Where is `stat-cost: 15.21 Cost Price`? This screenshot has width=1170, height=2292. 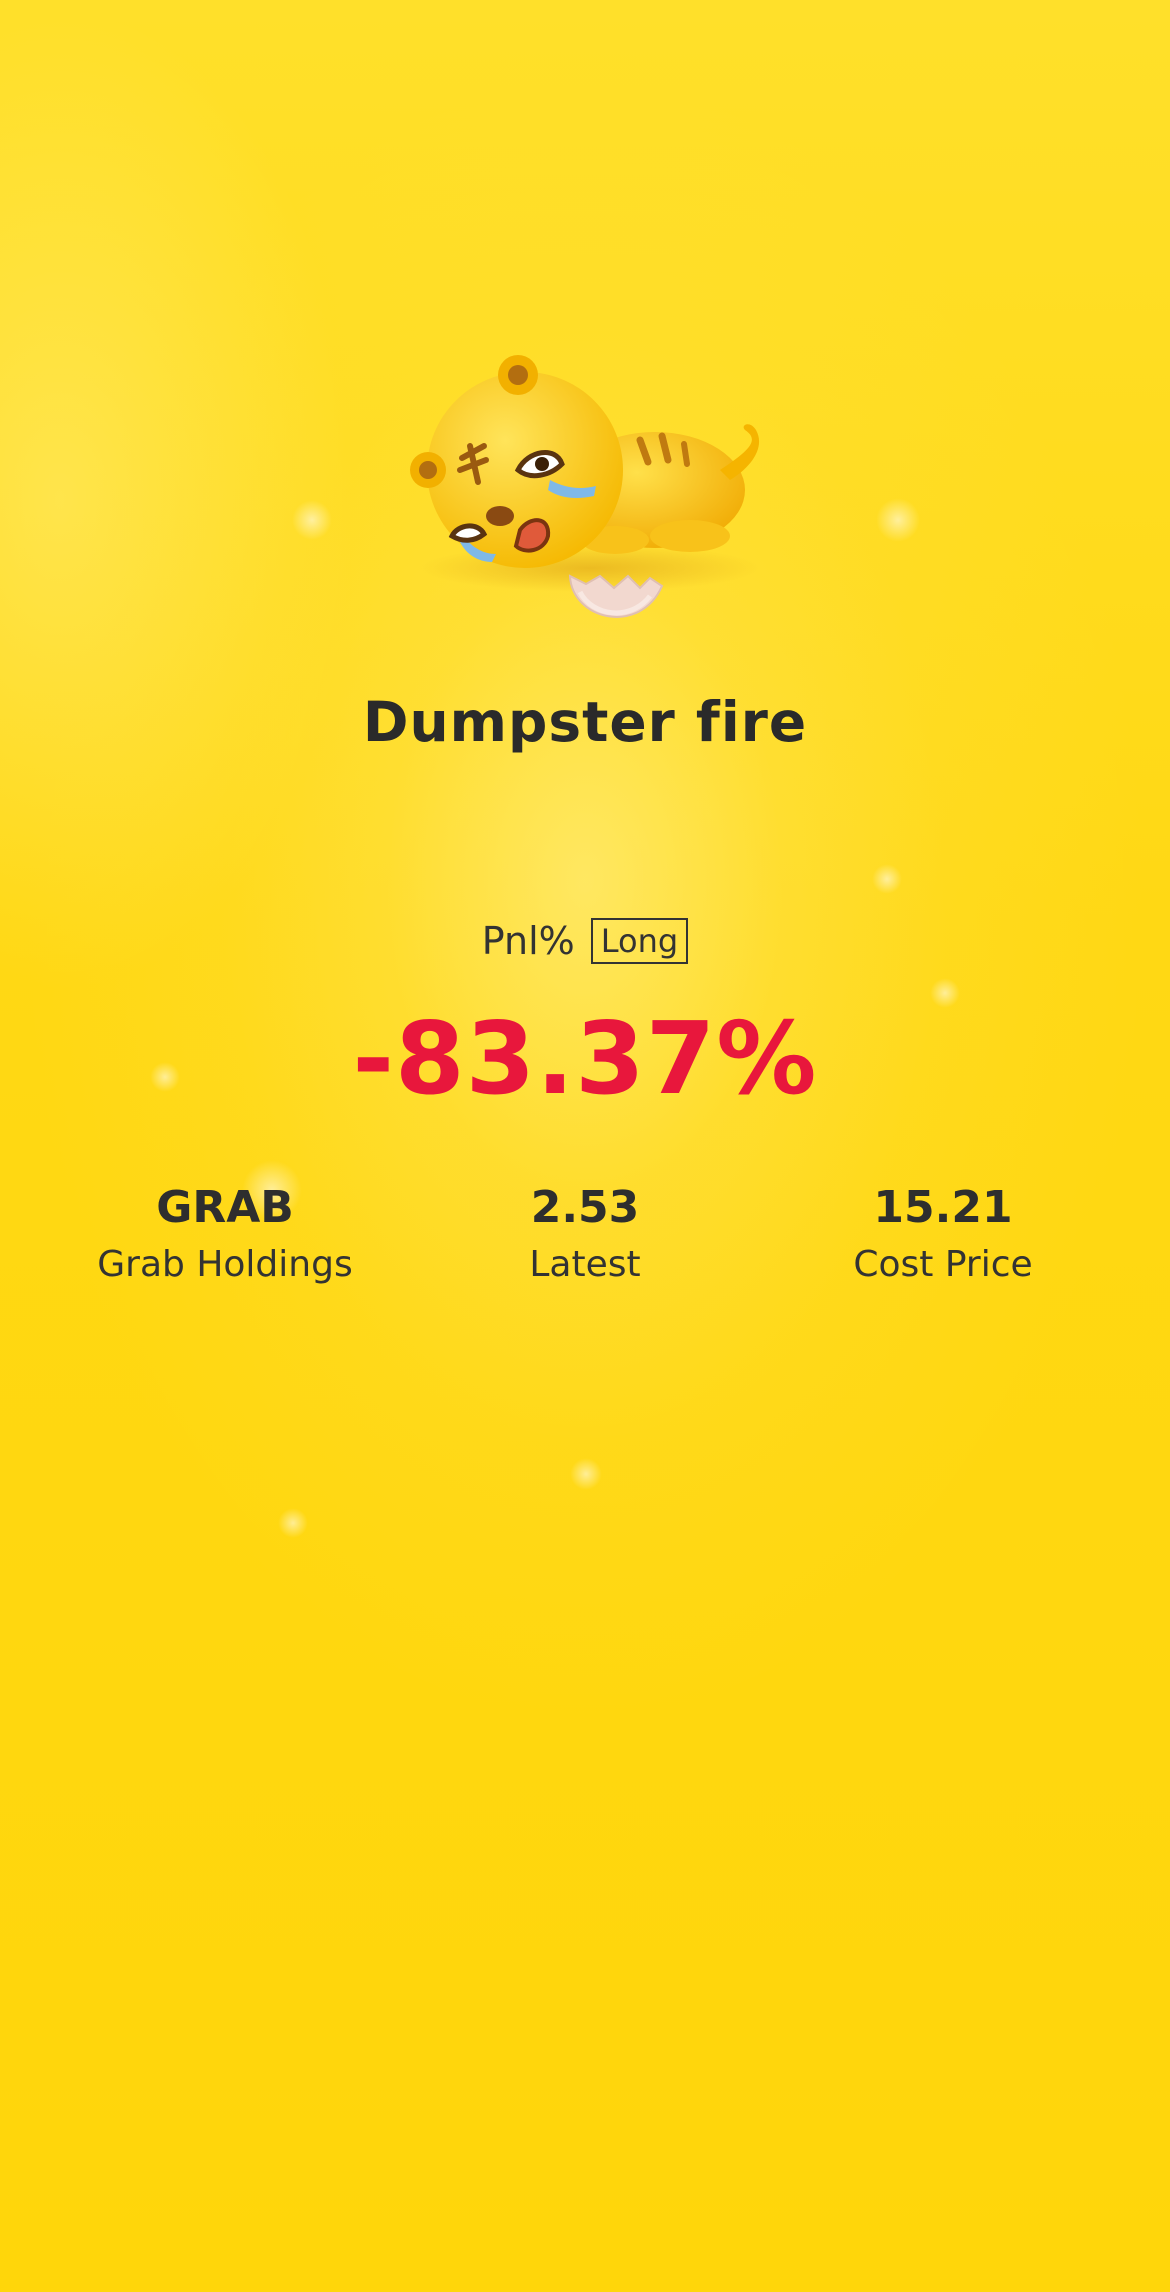 stat-cost: 15.21 Cost Price is located at coordinates (943, 1237).